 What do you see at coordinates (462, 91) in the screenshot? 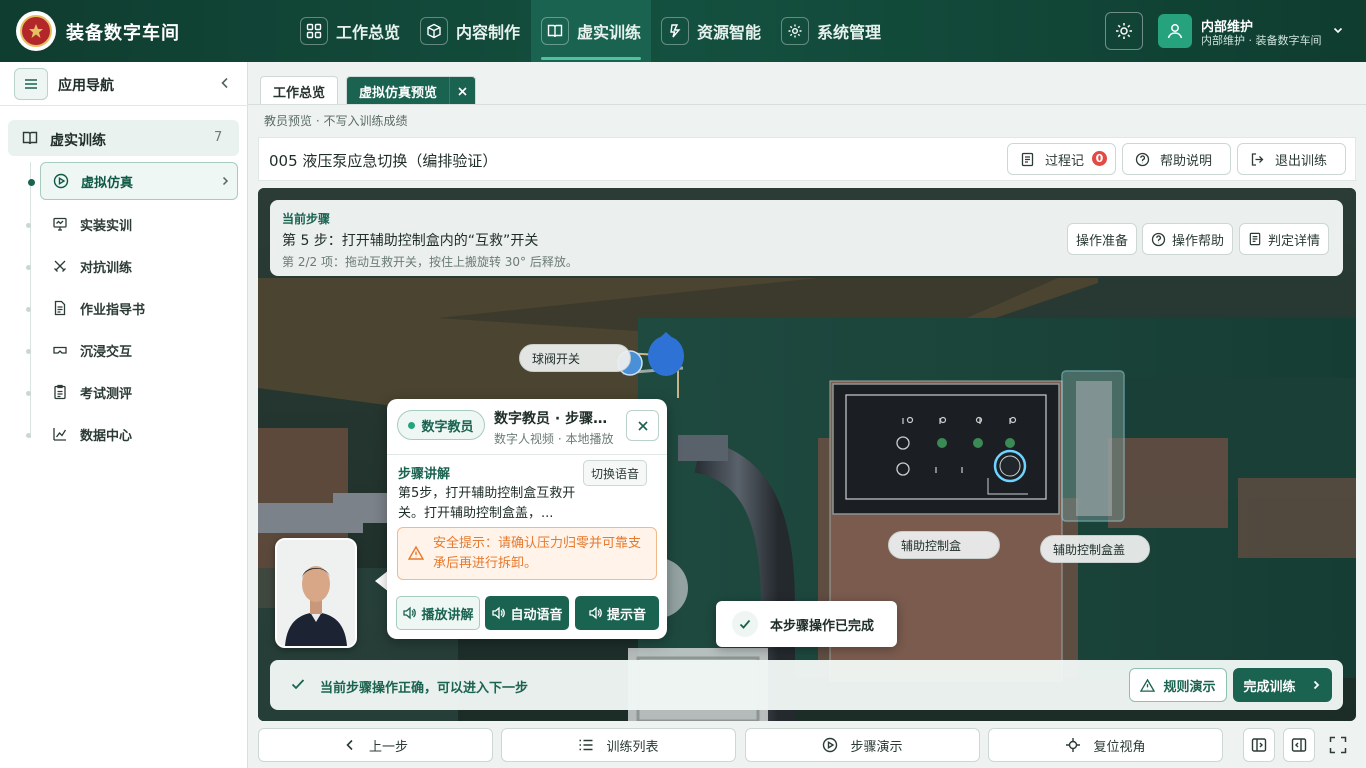
I see `close-tab-button` at bounding box center [462, 91].